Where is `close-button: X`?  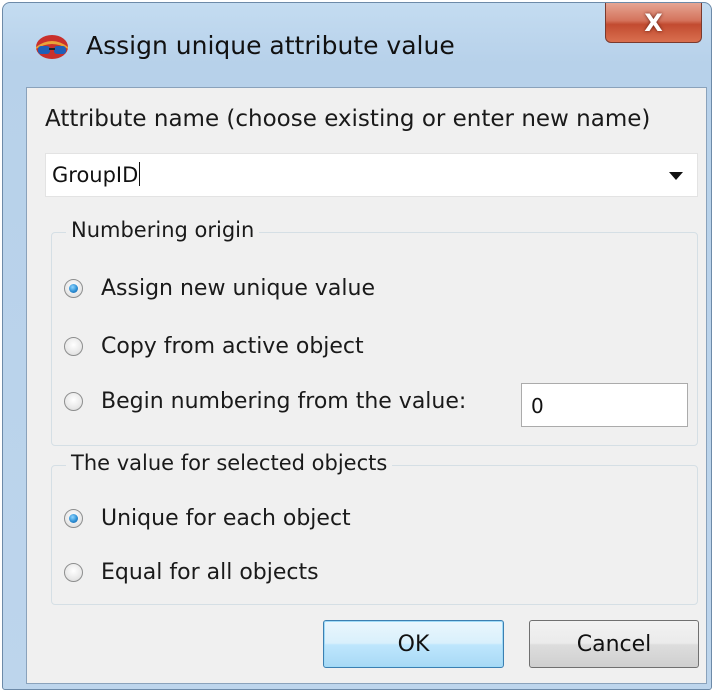
close-button: X is located at coordinates (653, 23).